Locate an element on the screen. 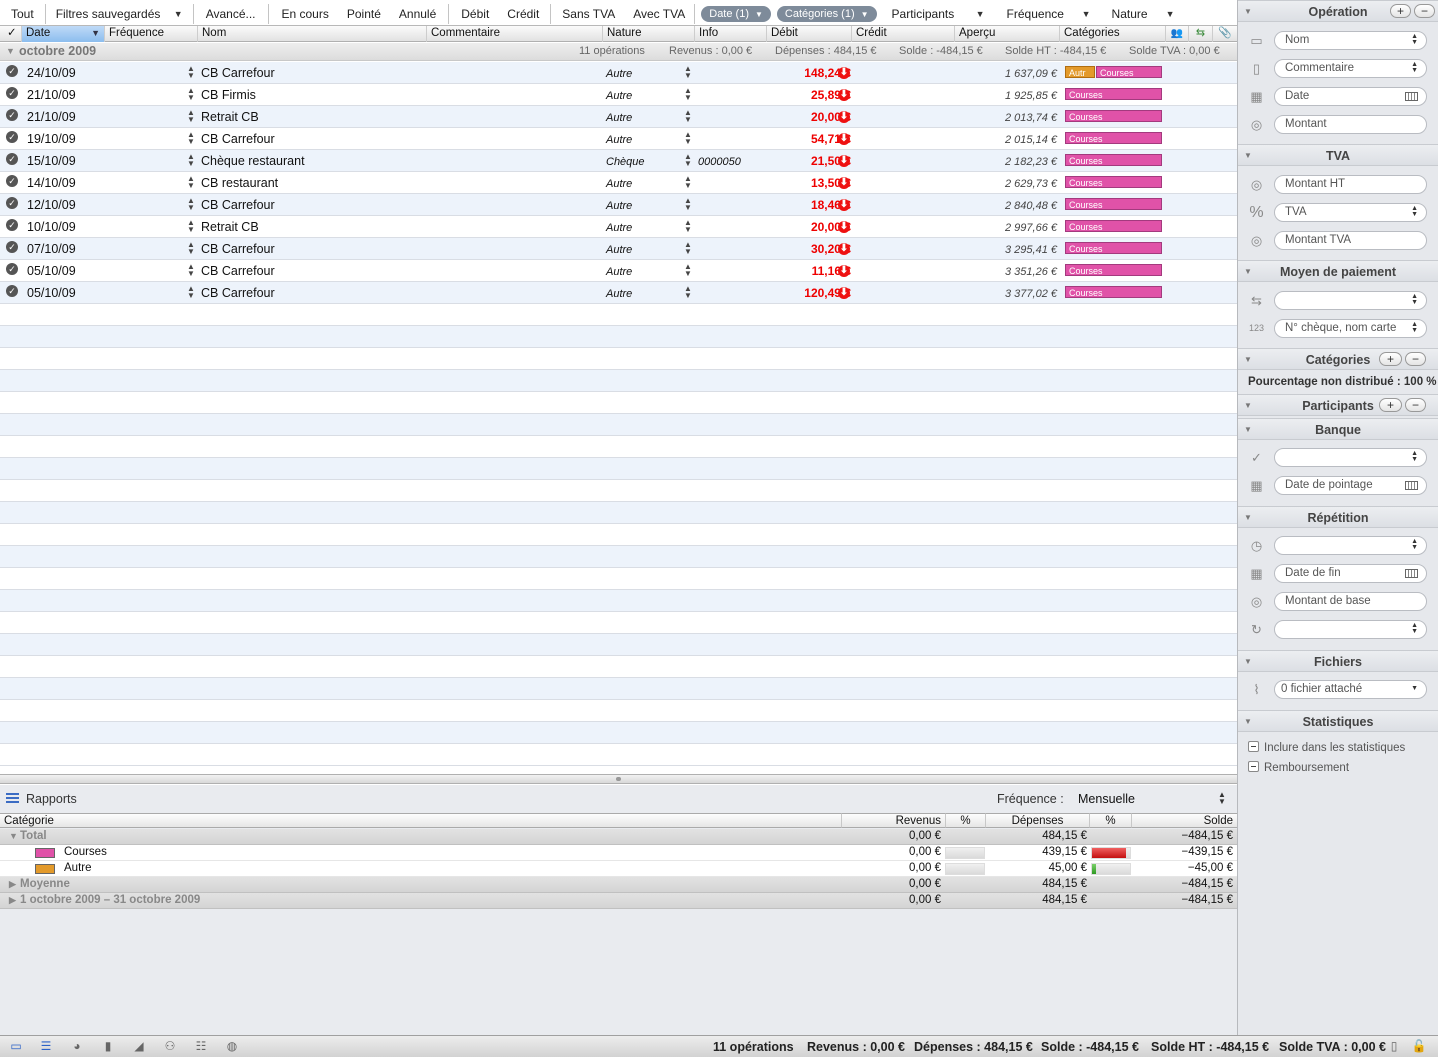  fichiers-popup: 0 fichier attaché ▼ is located at coordinates (1350, 689).